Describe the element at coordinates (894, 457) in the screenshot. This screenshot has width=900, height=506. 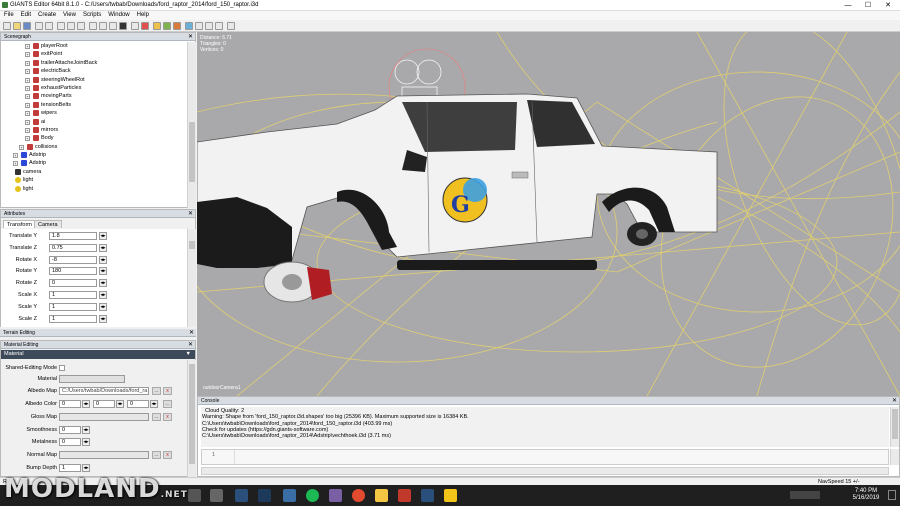
I see `console-input-scrollbar` at that location.